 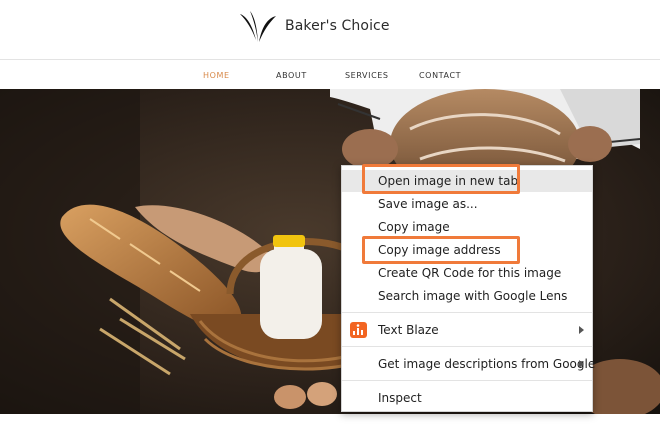 What do you see at coordinates (467, 398) in the screenshot?
I see `menu-inspect: Inspect` at bounding box center [467, 398].